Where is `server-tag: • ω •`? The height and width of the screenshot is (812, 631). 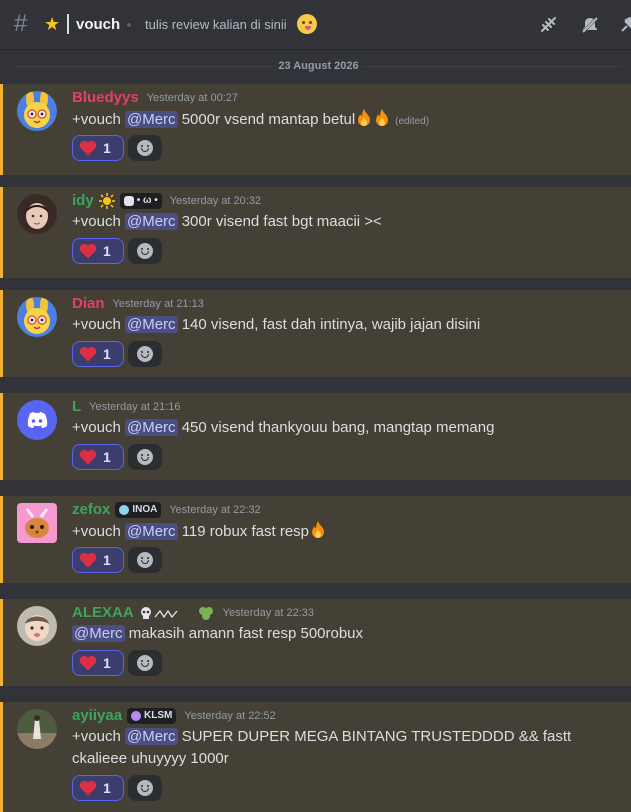
server-tag: • ω • is located at coordinates (140, 201).